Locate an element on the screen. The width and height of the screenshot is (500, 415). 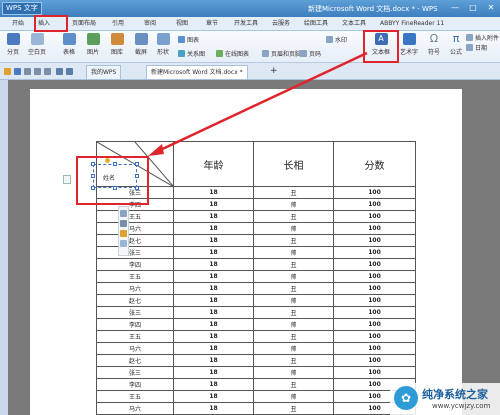
watermark-url: www.ycwjzy.com is located at coordinates (461, 406).